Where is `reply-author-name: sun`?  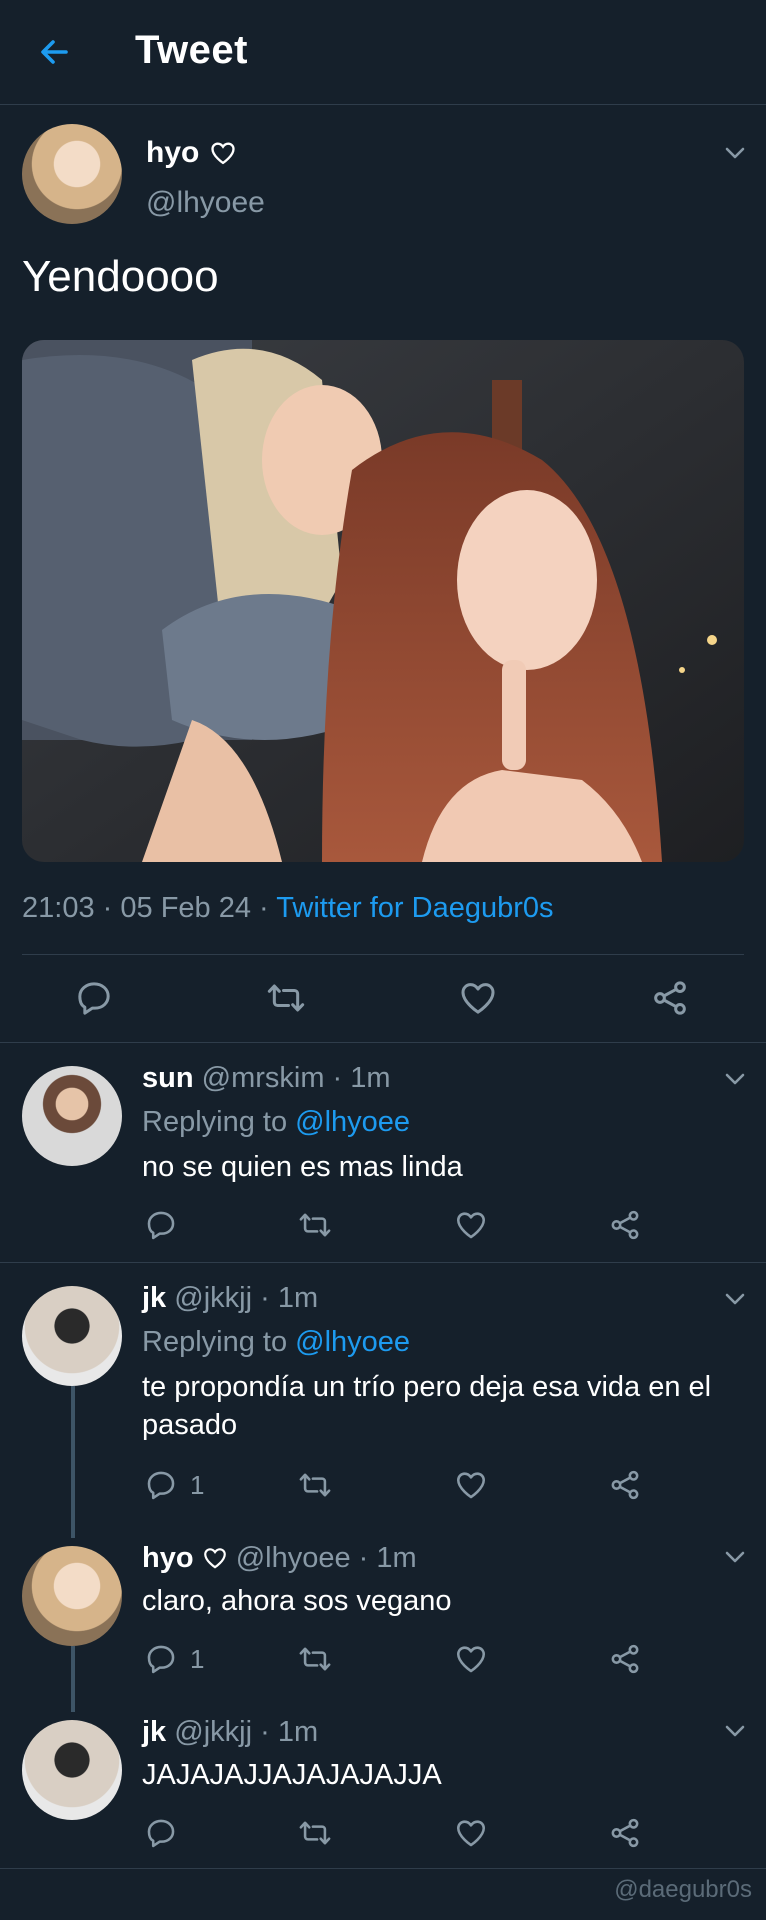 reply-author-name: sun is located at coordinates (168, 1078).